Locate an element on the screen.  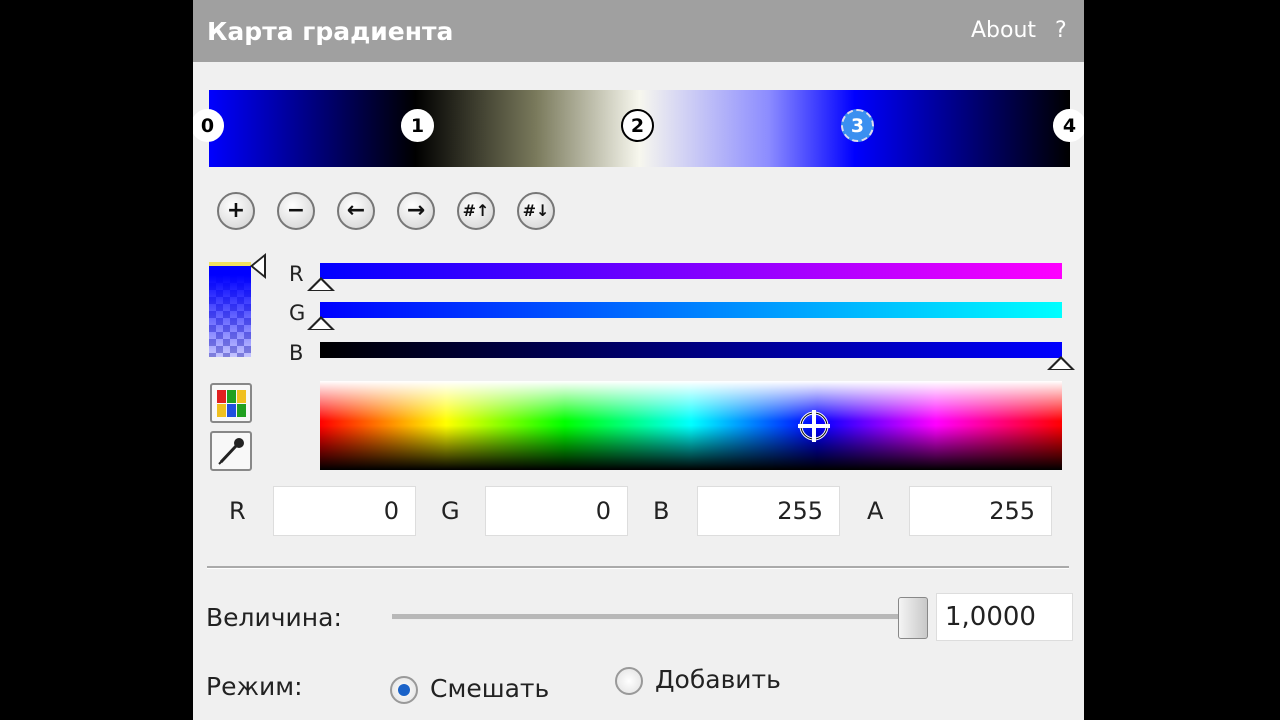
b-value-label: B is located at coordinates (661, 511).